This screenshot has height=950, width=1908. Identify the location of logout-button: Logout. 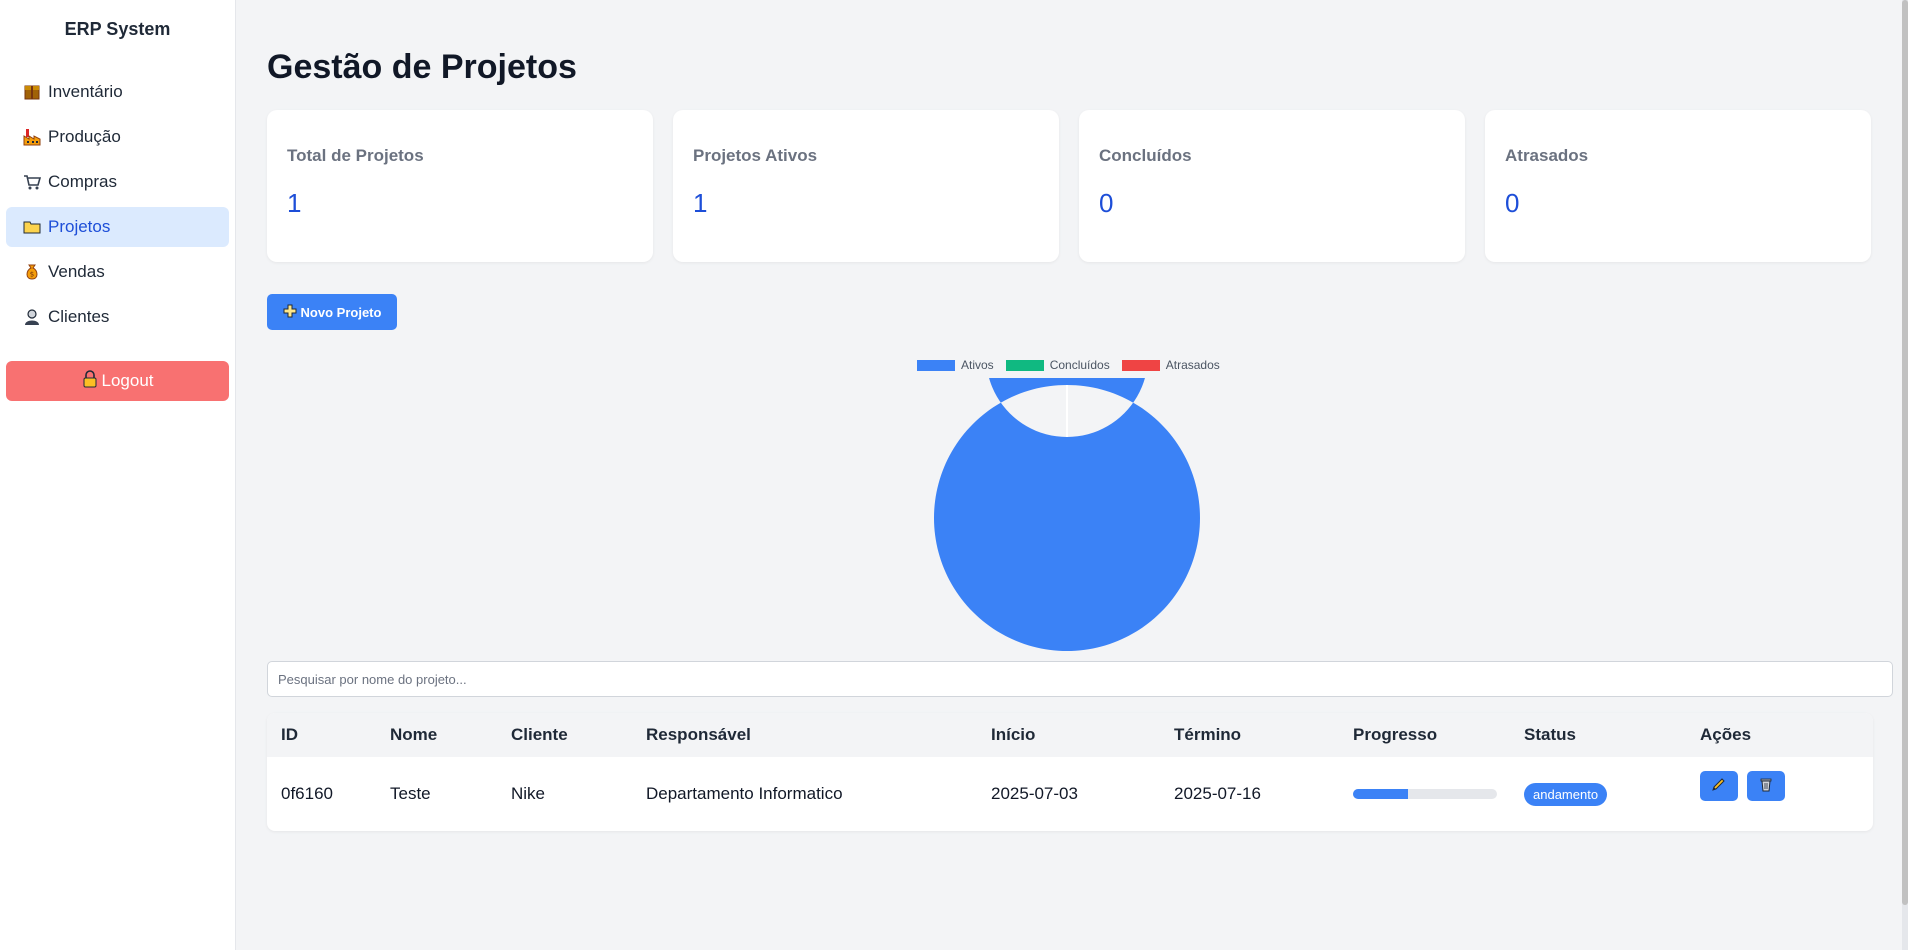
(117, 381).